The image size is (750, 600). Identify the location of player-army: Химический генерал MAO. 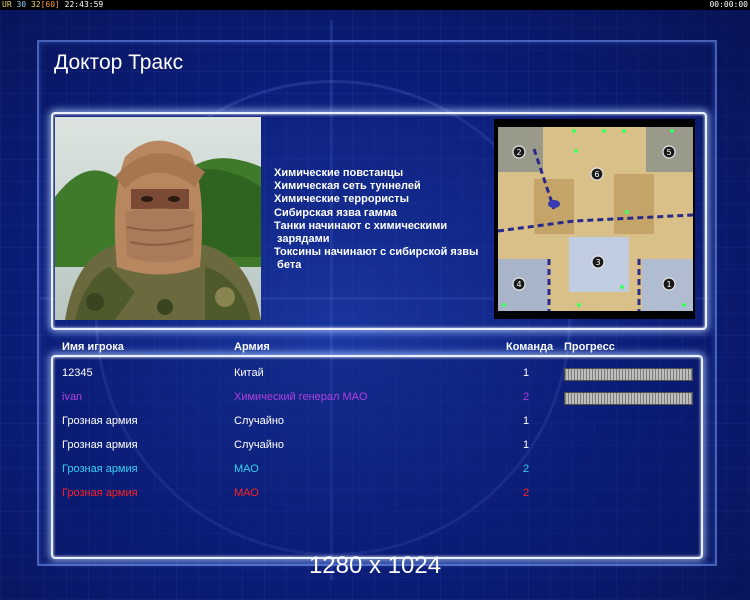
(301, 397).